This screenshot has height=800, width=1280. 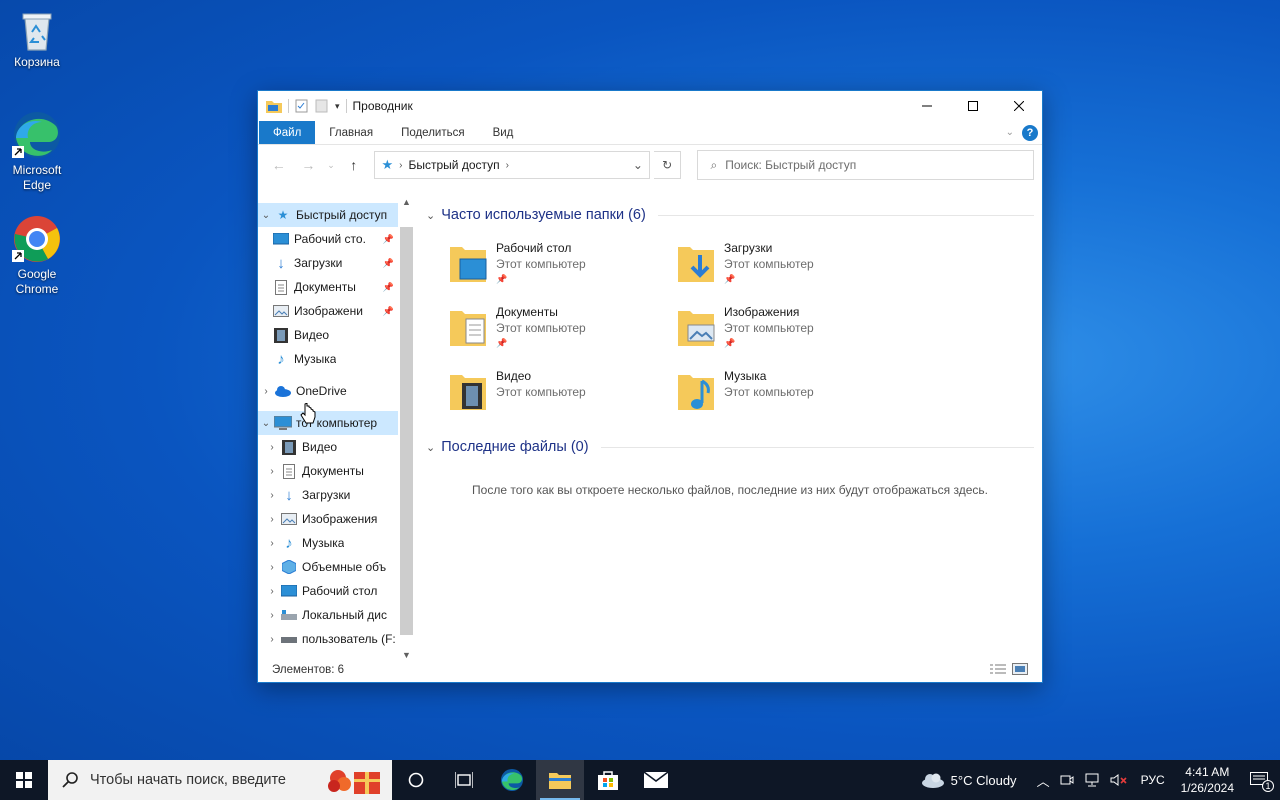 I want to click on folder-tile-documents: Документы Этот компьютер 📌, so click(x=562, y=331).